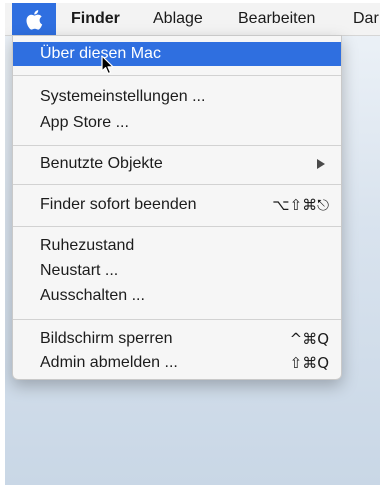 The height and width of the screenshot is (485, 380). Describe the element at coordinates (87, 245) in the screenshot. I see `menu-item-label: Ruhezustand` at that location.